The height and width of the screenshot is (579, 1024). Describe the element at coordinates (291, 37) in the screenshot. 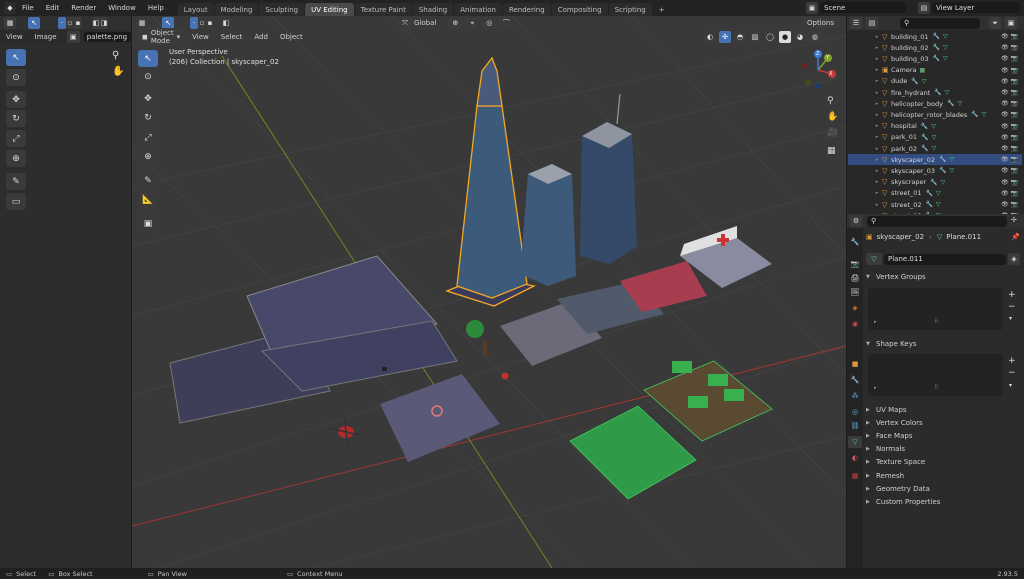

I see `viewport-menu-object: Object` at that location.